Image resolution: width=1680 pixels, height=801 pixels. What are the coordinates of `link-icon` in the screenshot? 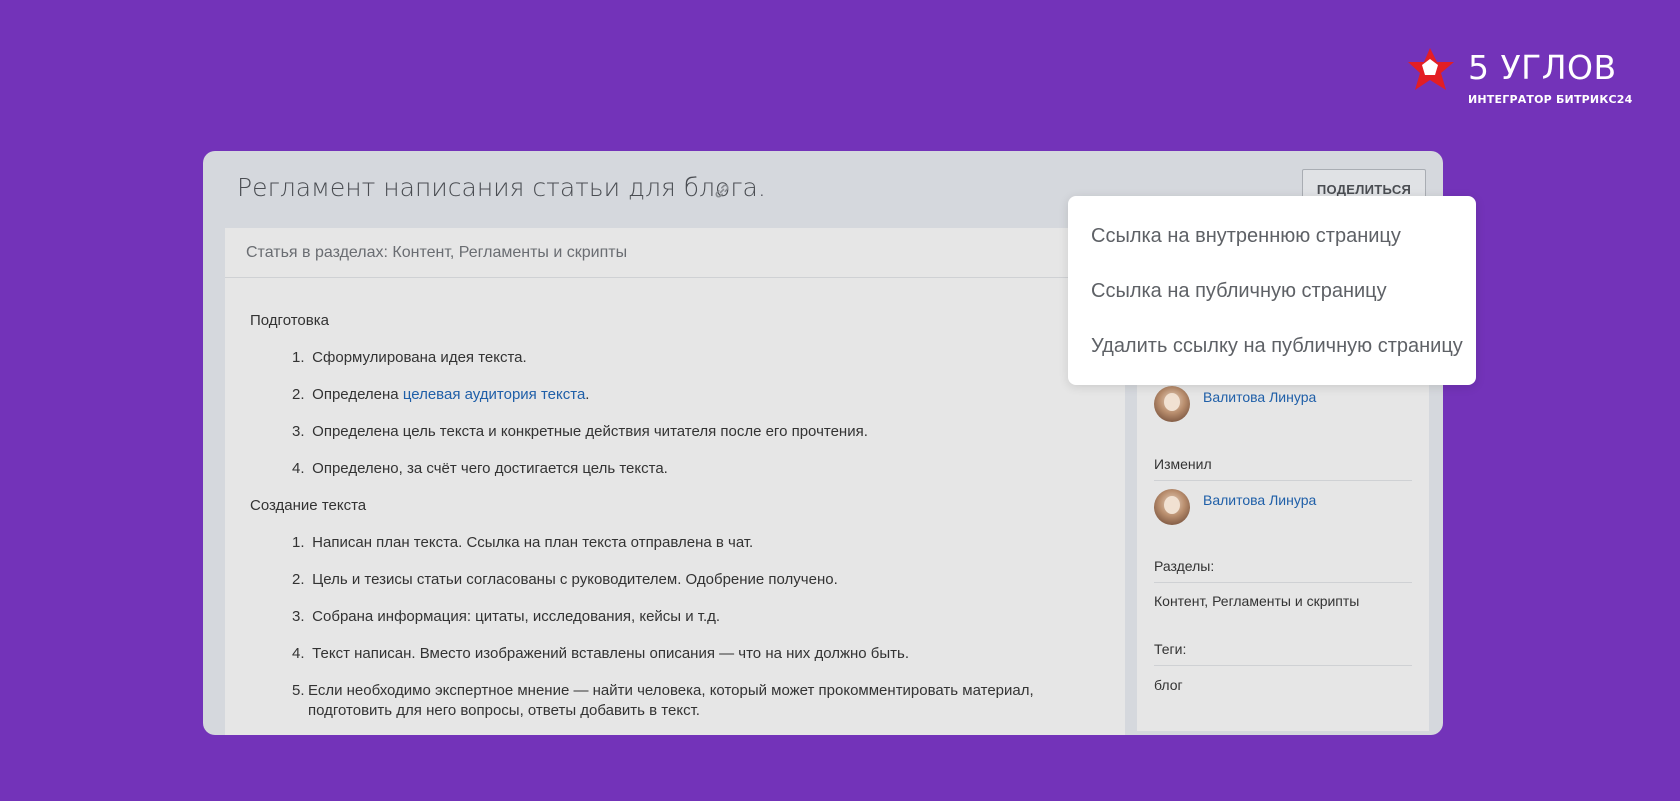 It's located at (722, 191).